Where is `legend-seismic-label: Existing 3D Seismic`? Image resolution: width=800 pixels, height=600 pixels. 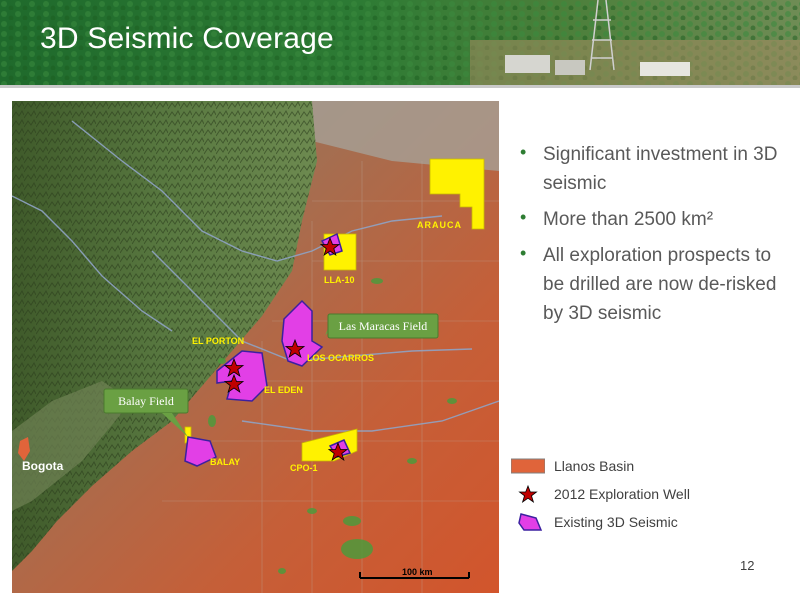 legend-seismic-label: Existing 3D Seismic is located at coordinates (616, 522).